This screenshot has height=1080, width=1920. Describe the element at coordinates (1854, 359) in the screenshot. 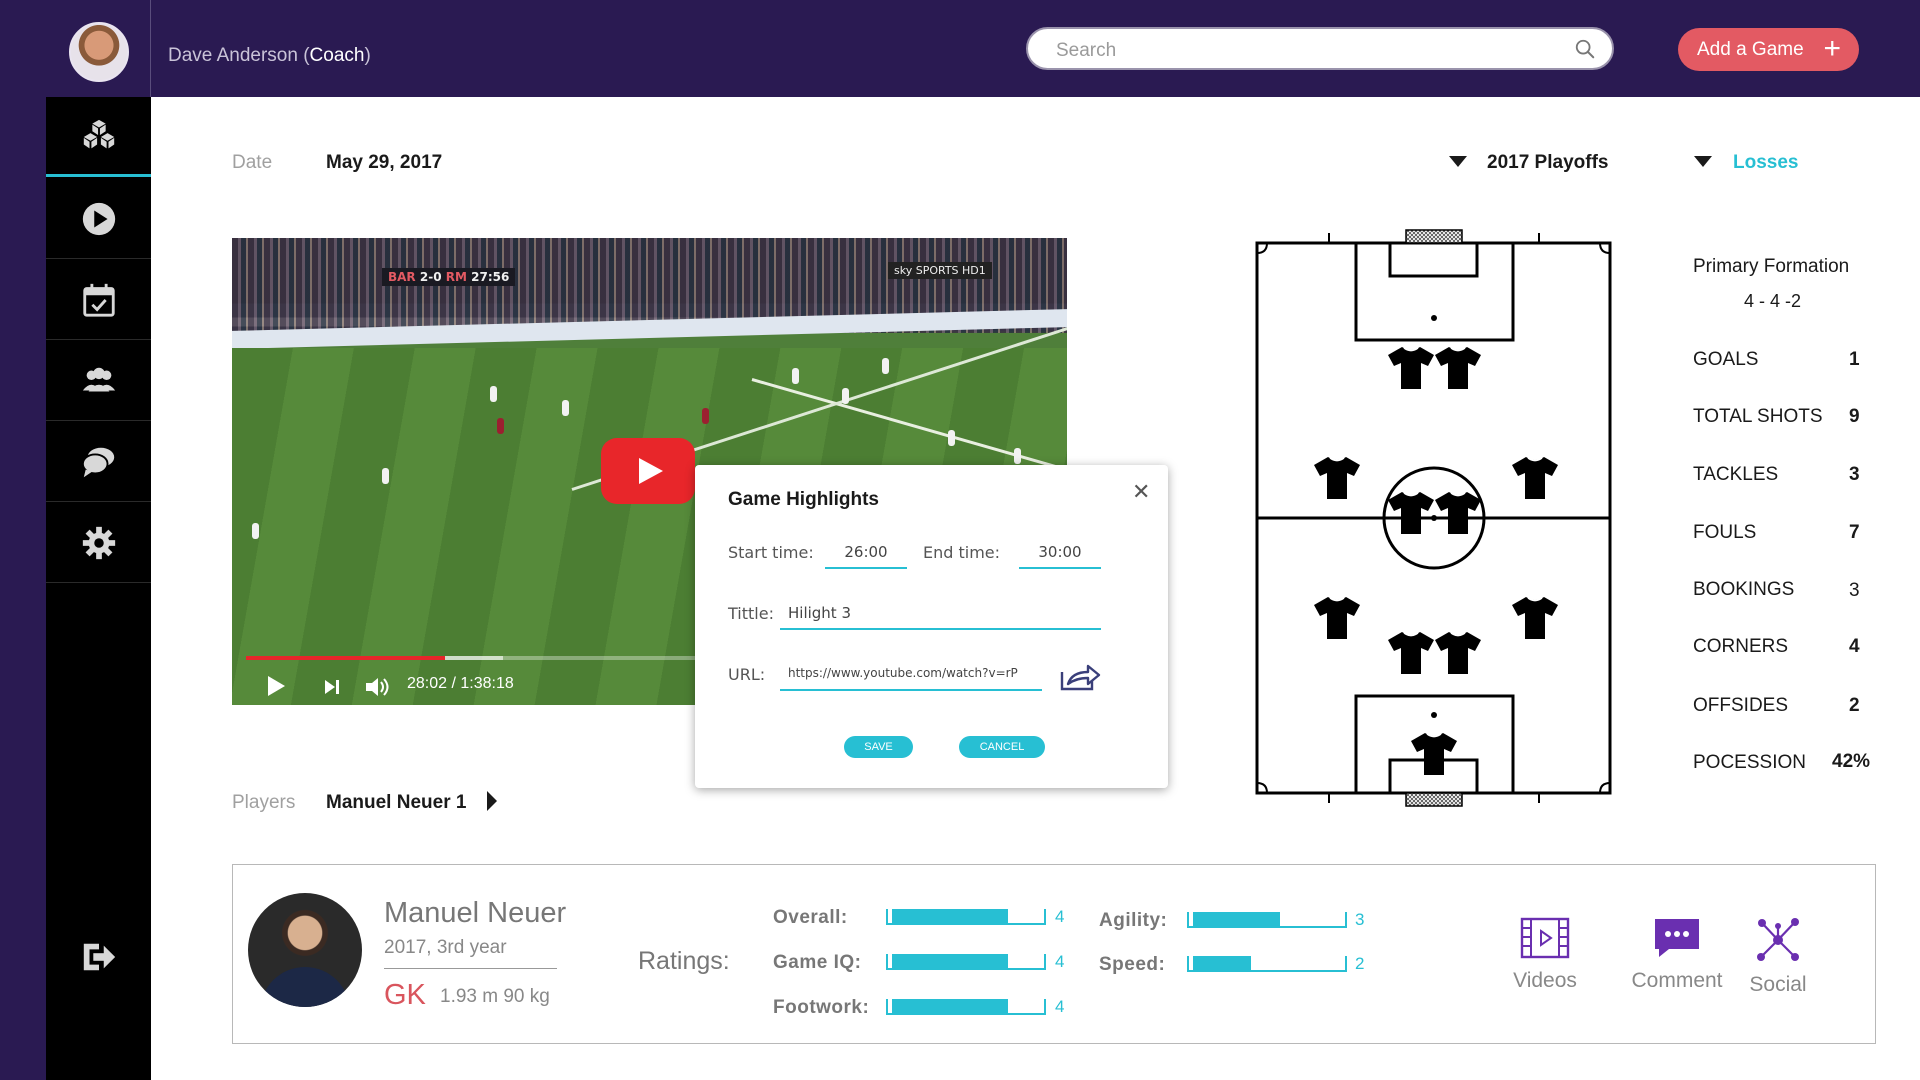

I see `stat-value-goals: 1` at that location.